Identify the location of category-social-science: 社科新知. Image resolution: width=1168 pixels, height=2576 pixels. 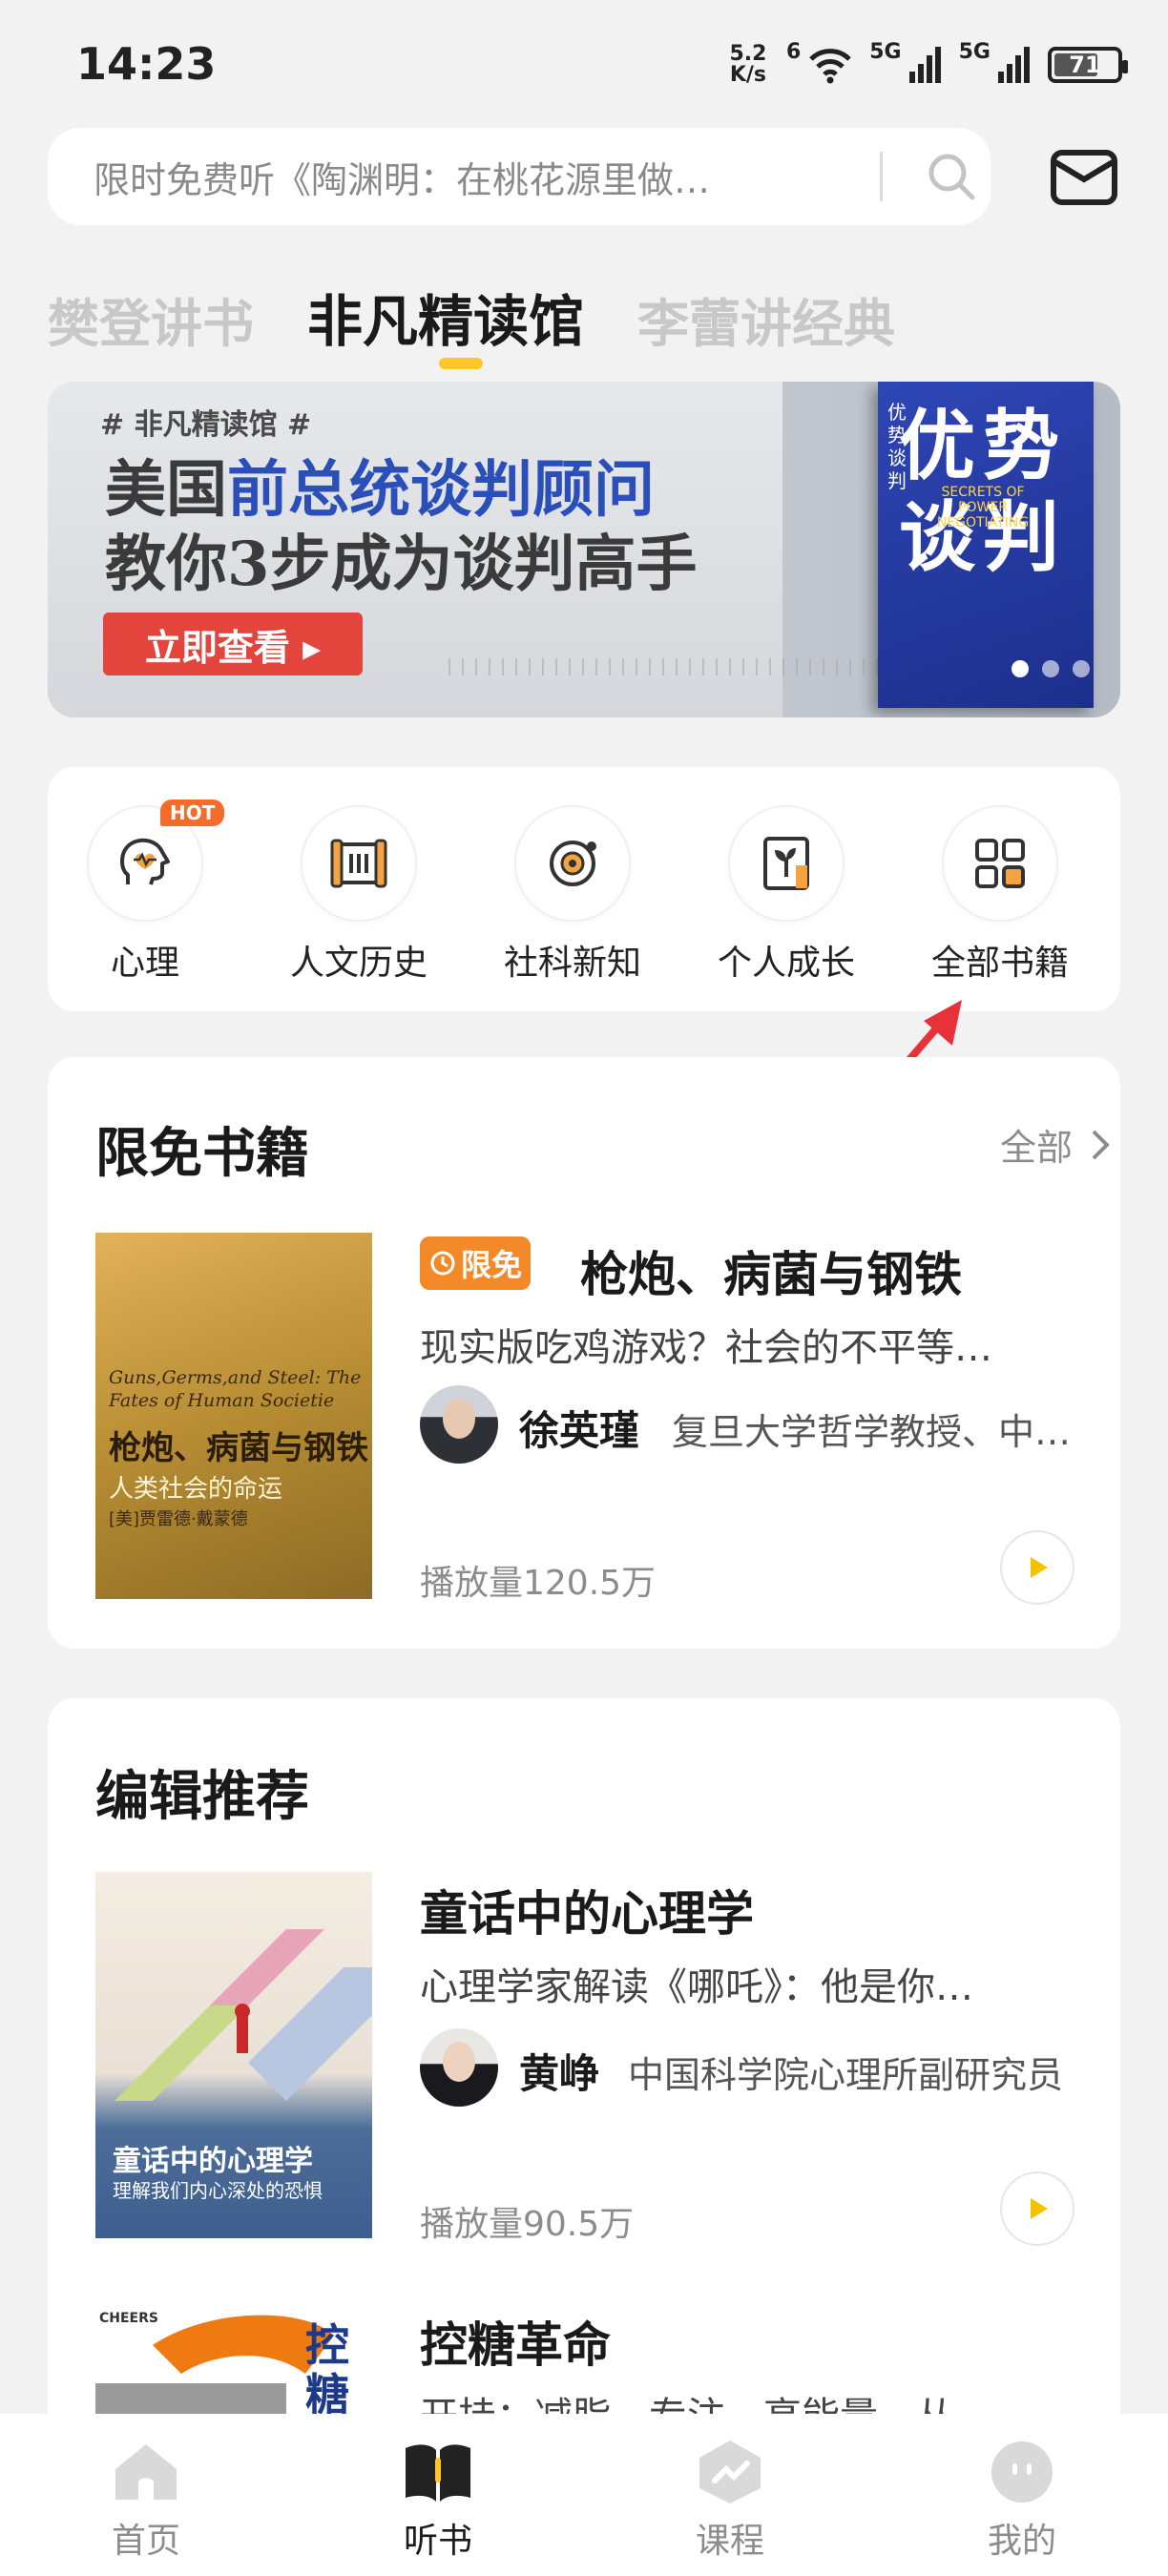
(572, 895).